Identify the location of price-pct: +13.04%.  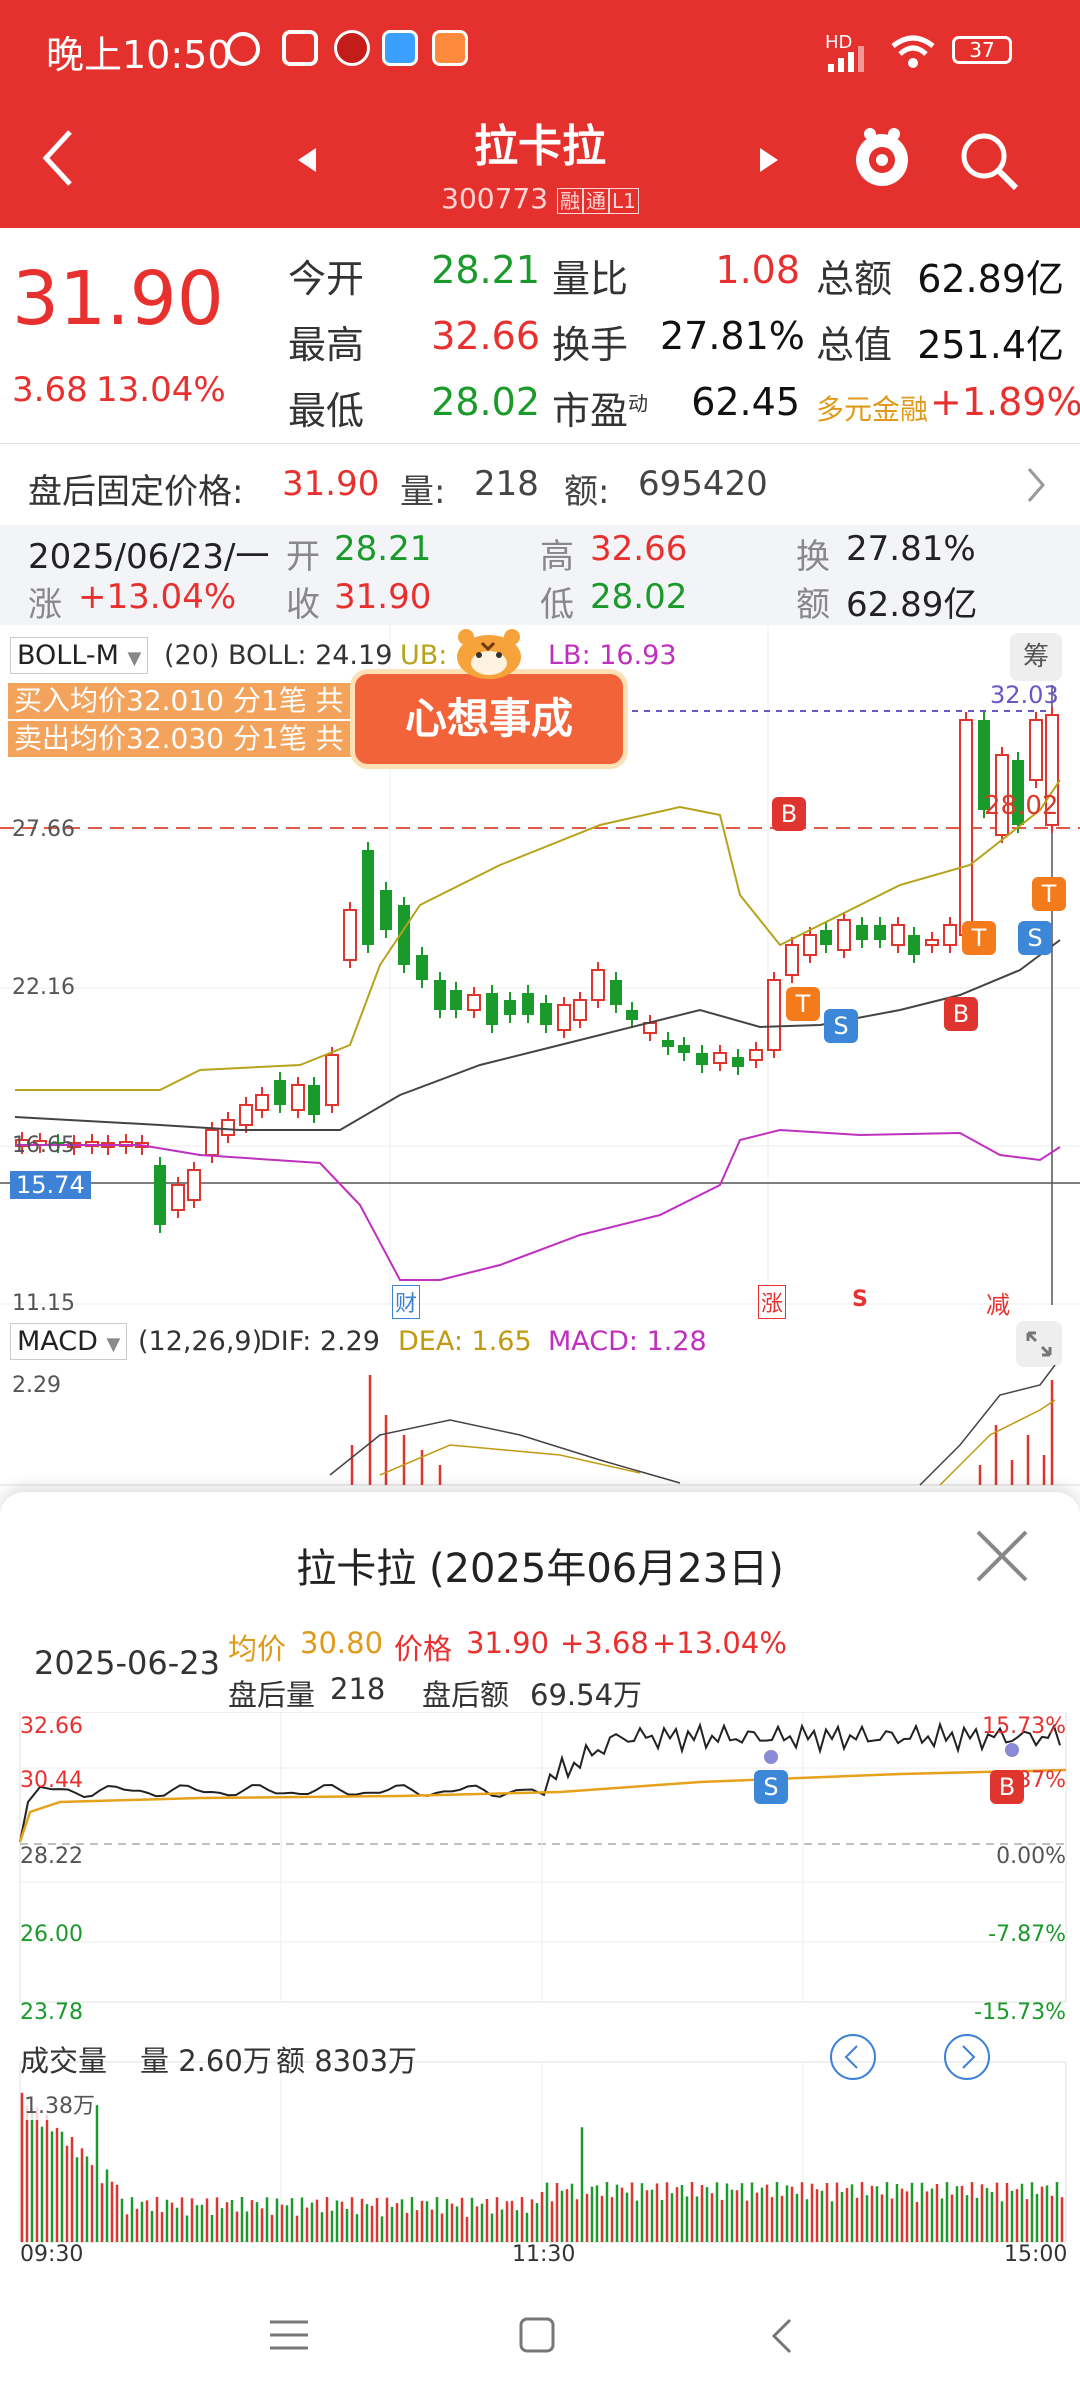
(719, 1643).